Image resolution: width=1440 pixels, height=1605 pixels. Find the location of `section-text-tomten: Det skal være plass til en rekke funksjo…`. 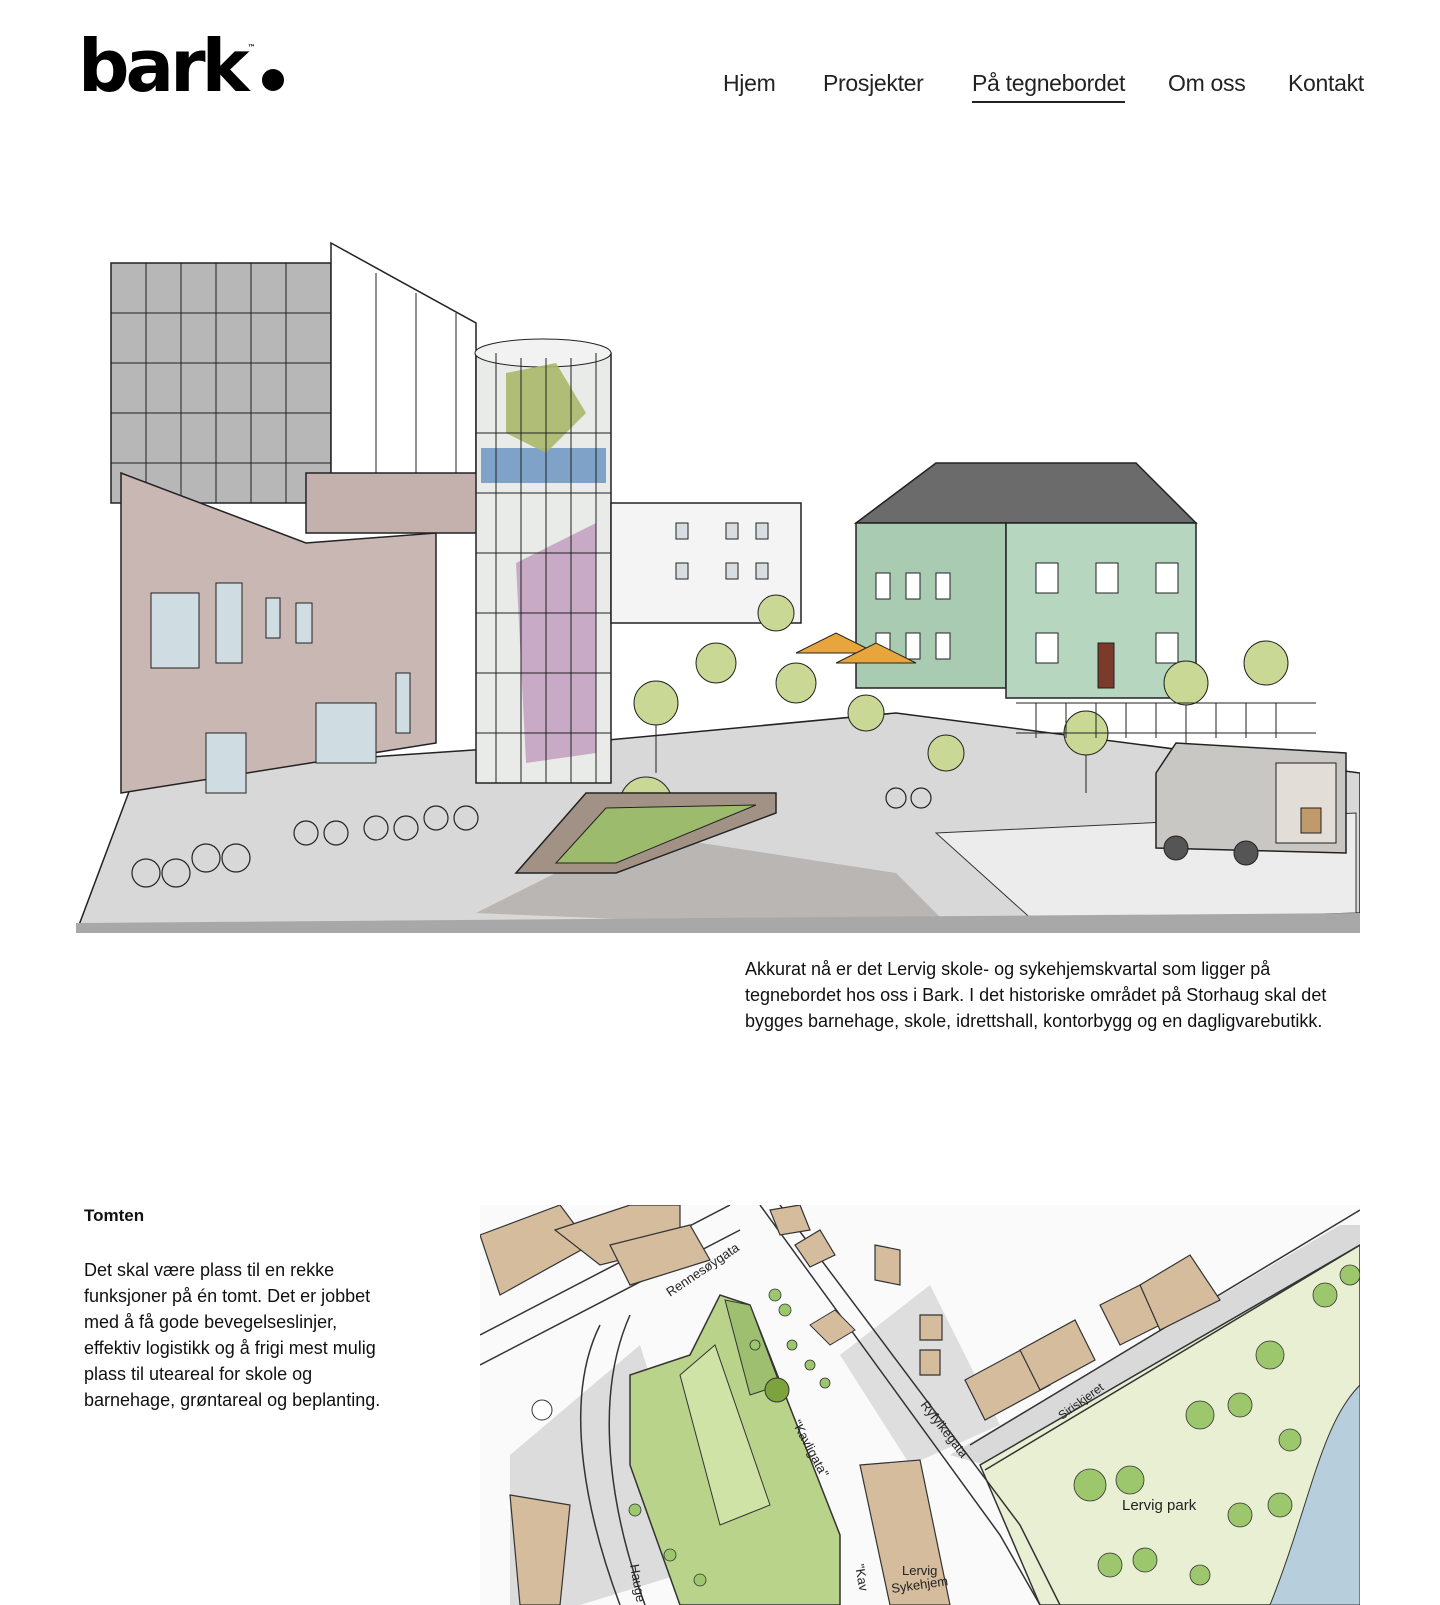

section-text-tomten: Det skal være plass til en rekke funksjo… is located at coordinates (232, 1335).